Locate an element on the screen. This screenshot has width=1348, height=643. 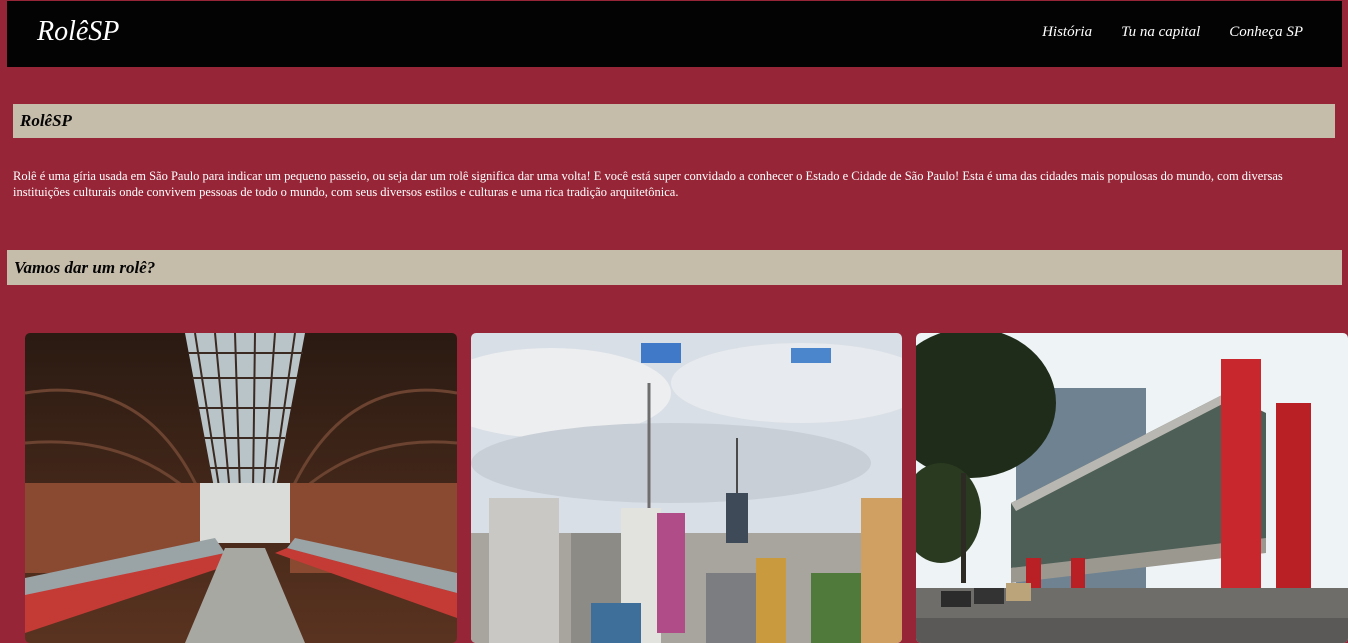
section-heading-vamos: Vamos dar um rolê? is located at coordinates (674, 267).